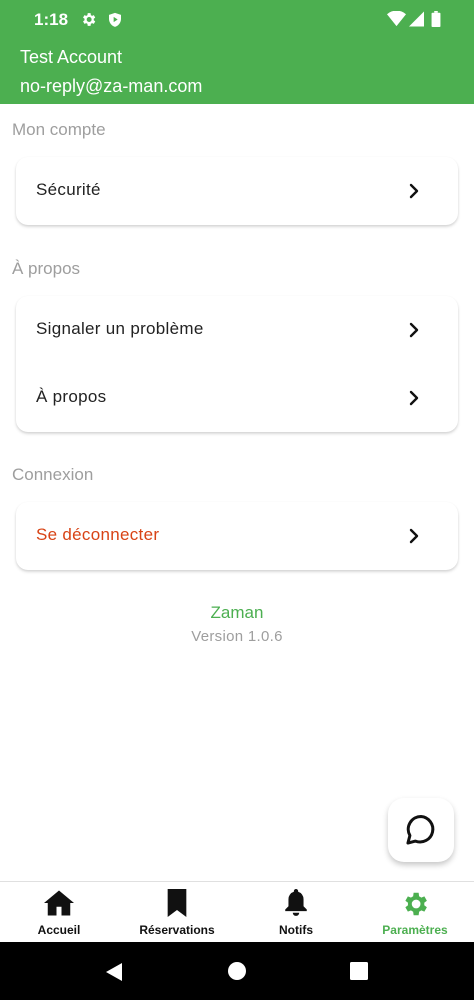 The width and height of the screenshot is (474, 1000). I want to click on gear-icon, so click(416, 904).